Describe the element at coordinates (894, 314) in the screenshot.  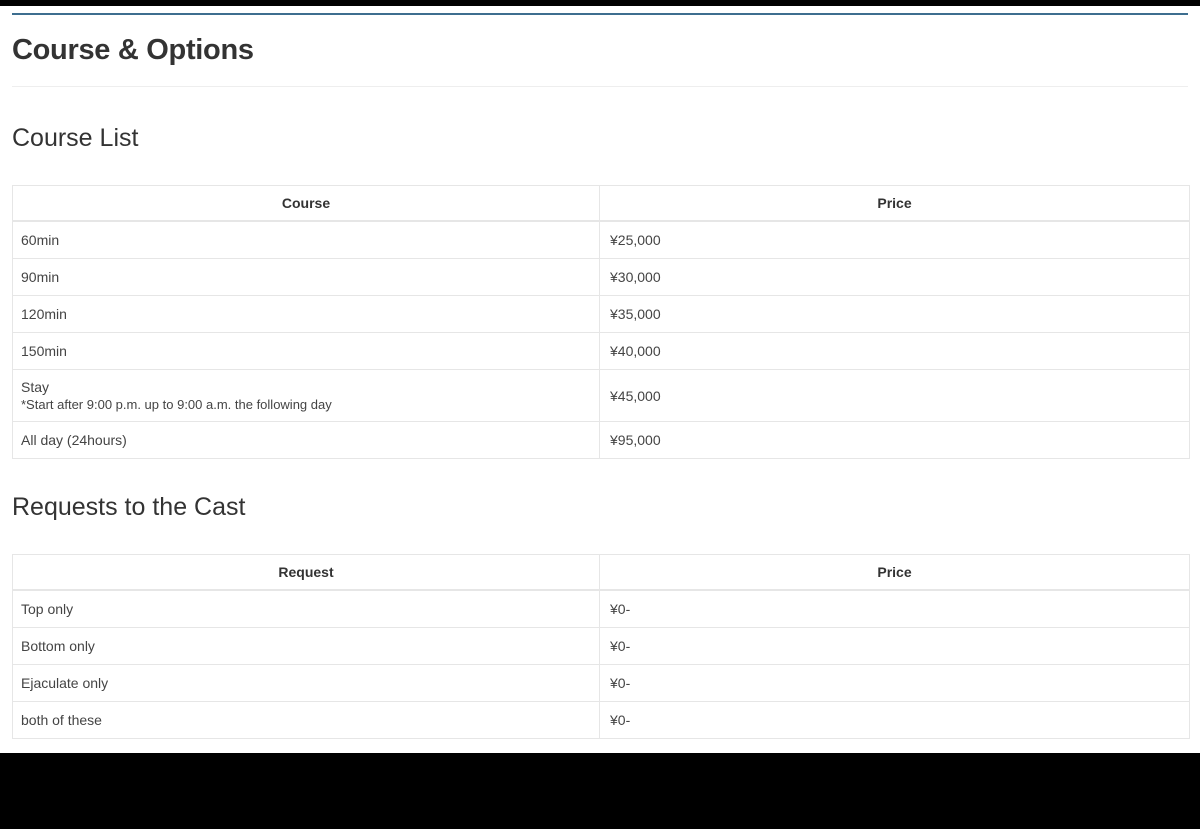
I see `course-price: ¥35,000` at that location.